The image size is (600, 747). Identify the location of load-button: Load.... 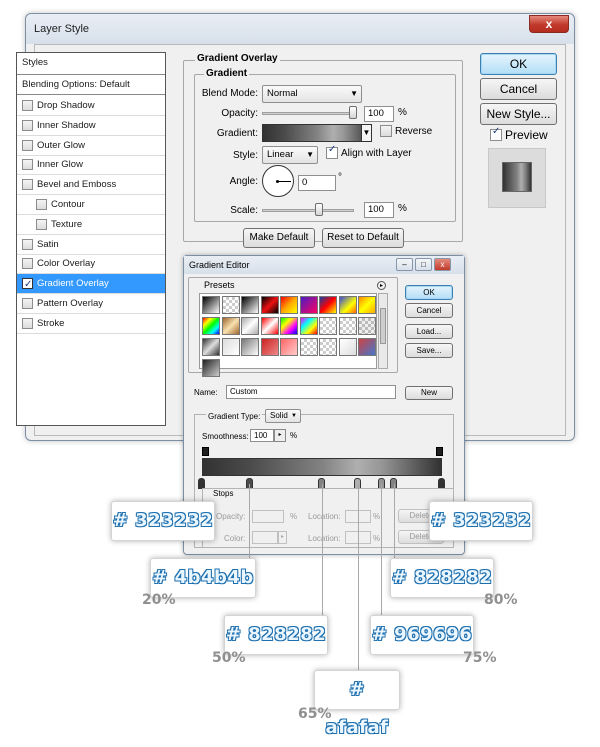
(429, 331).